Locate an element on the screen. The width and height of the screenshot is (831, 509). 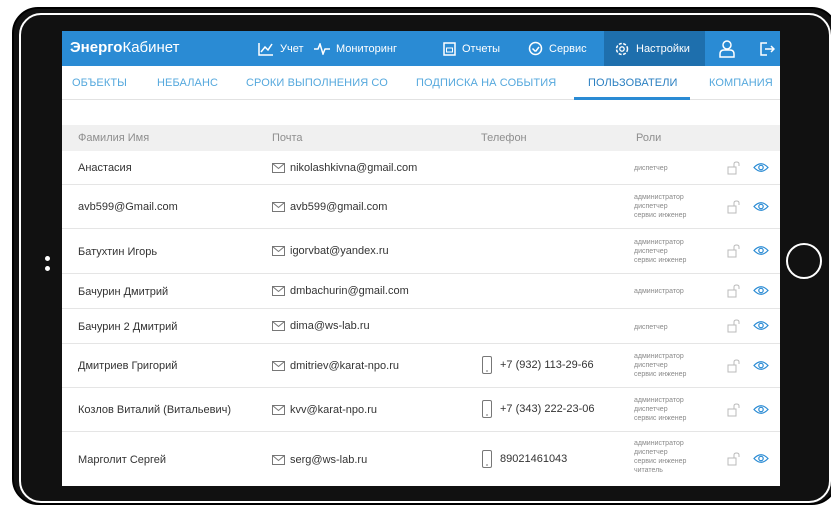
user-email: avb599@gmail.com is located at coordinates (329, 207).